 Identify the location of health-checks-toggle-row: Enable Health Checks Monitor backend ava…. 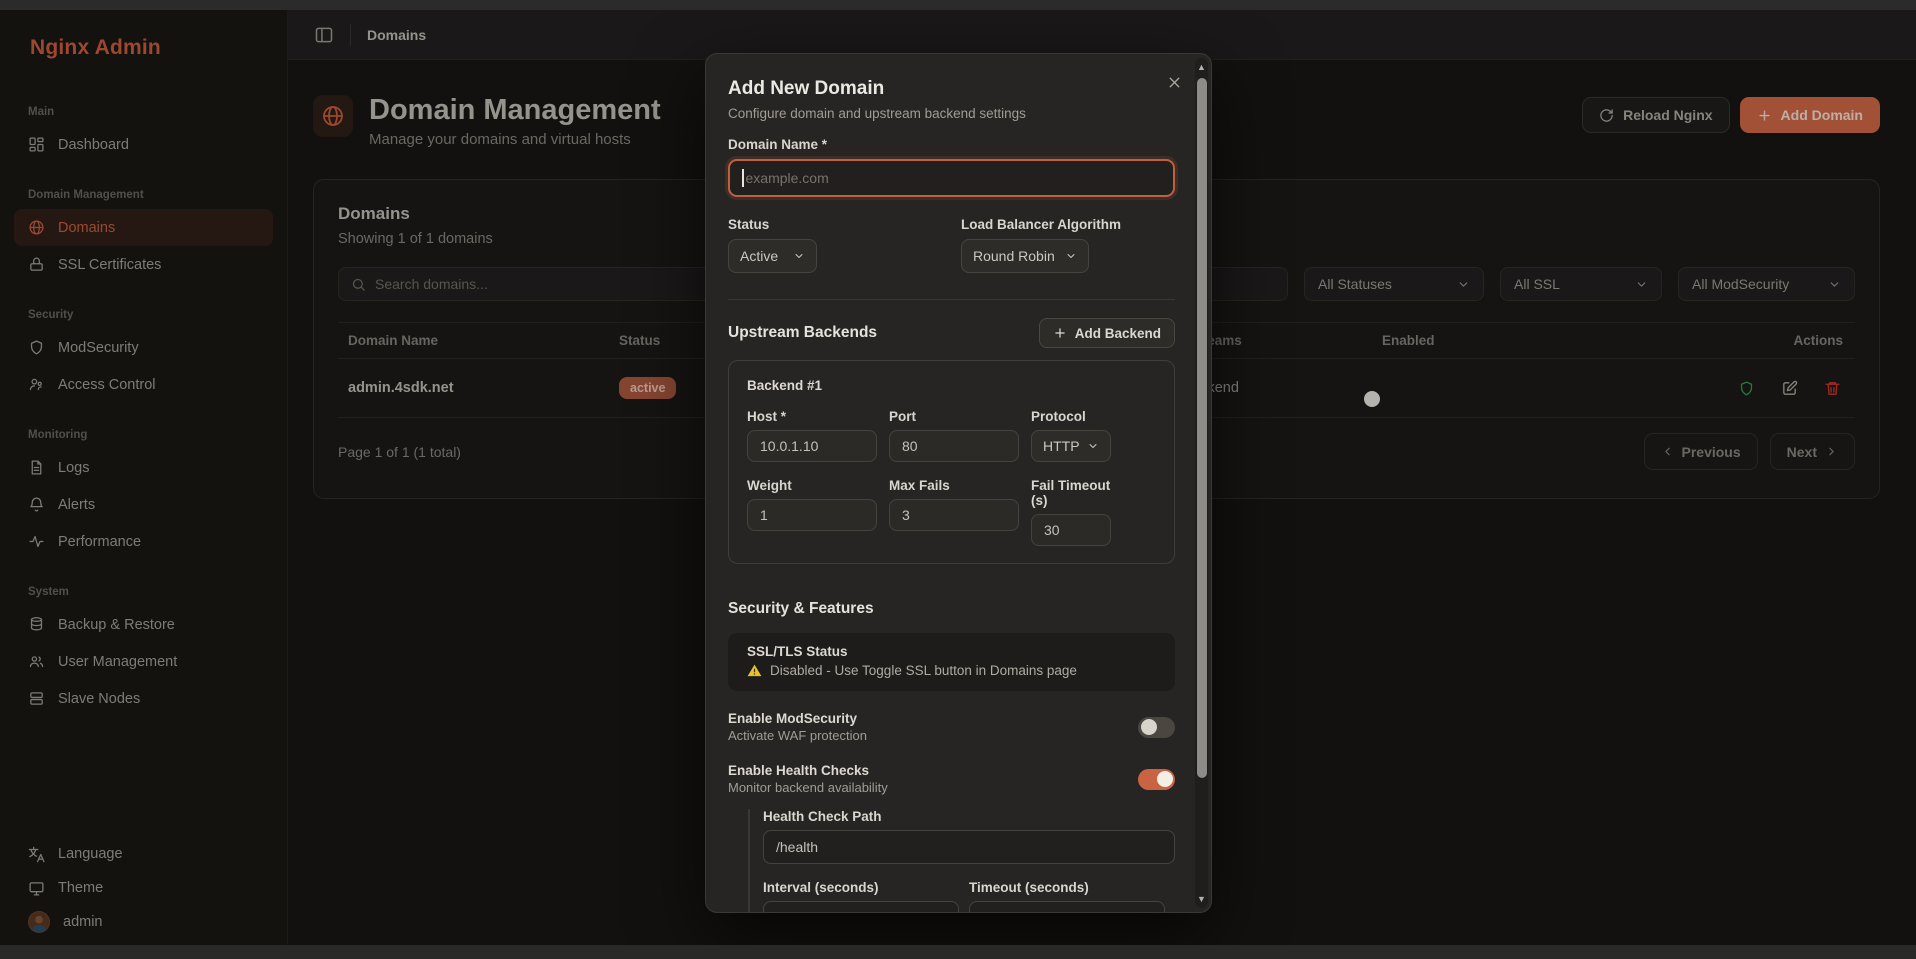
(951, 779).